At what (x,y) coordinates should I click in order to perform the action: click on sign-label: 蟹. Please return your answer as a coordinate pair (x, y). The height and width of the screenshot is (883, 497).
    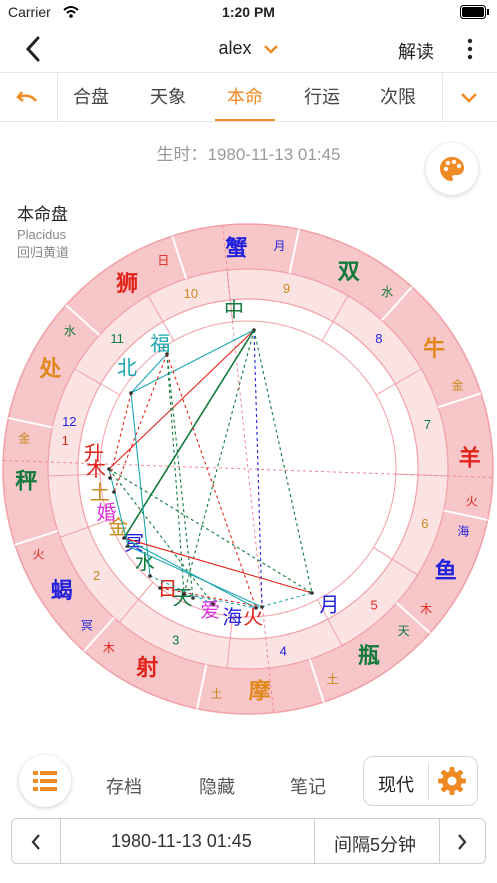
    Looking at the image, I should click on (236, 247).